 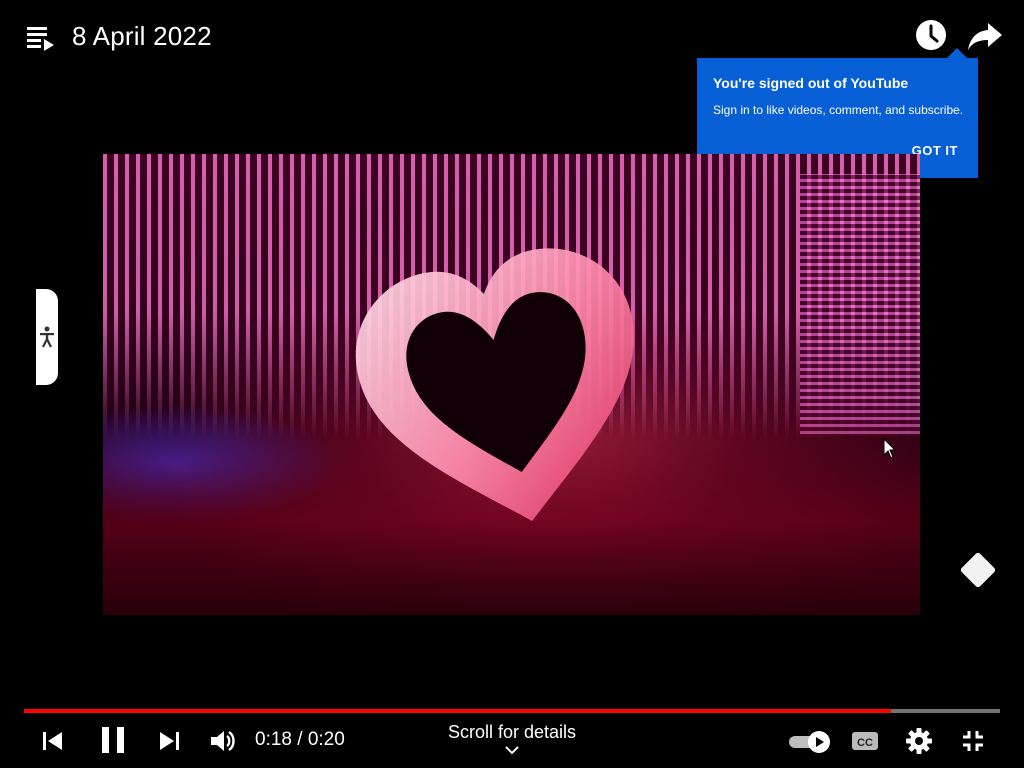 What do you see at coordinates (494, 384) in the screenshot?
I see `video-heart-shape` at bounding box center [494, 384].